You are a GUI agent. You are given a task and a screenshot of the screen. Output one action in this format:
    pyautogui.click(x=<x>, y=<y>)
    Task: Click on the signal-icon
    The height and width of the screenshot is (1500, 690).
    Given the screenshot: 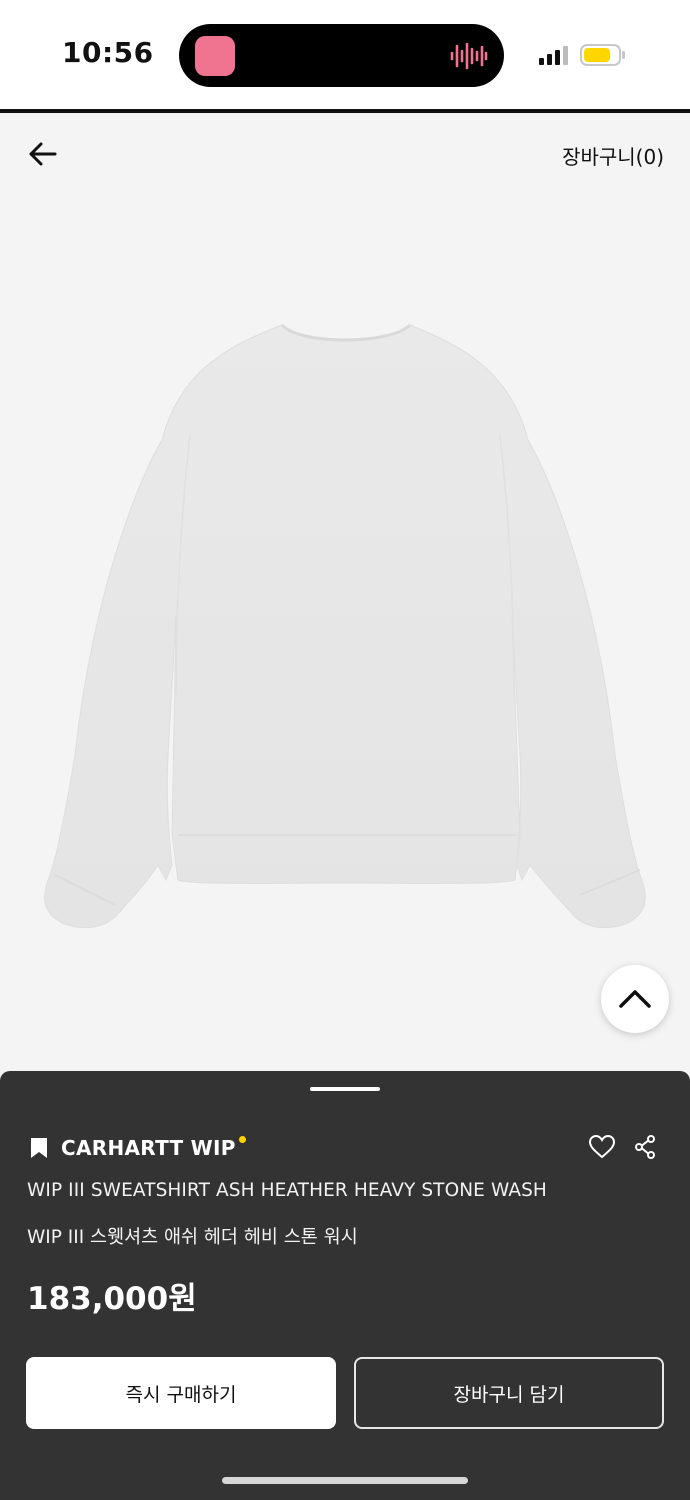 What is the action you would take?
    pyautogui.click(x=553, y=55)
    